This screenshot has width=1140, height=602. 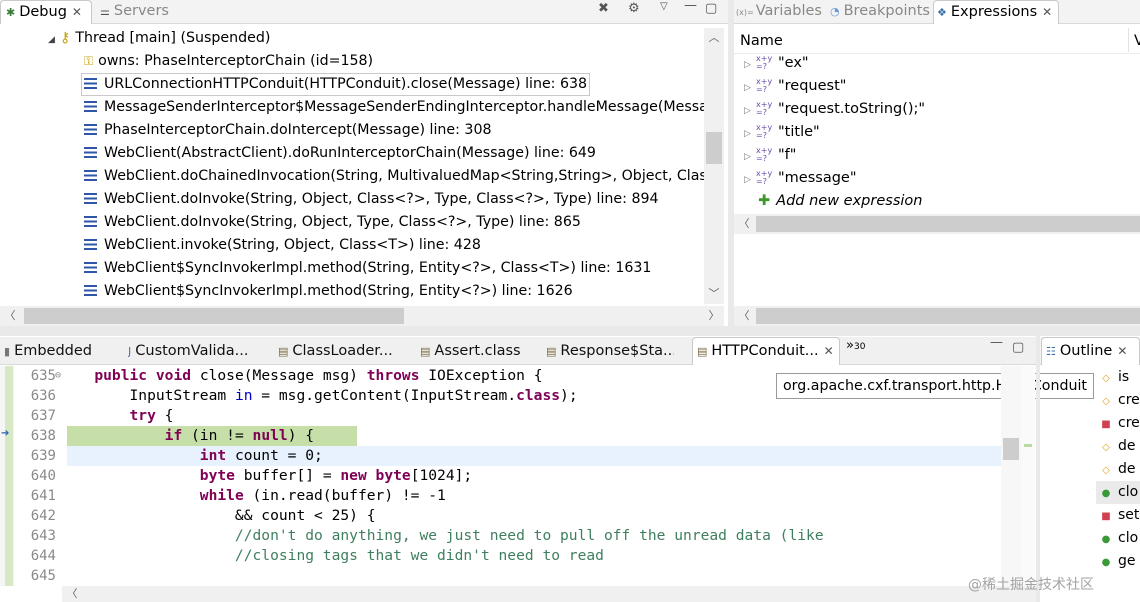 What do you see at coordinates (145, 12) in the screenshot?
I see `tab-servers: ⚌ Servers` at bounding box center [145, 12].